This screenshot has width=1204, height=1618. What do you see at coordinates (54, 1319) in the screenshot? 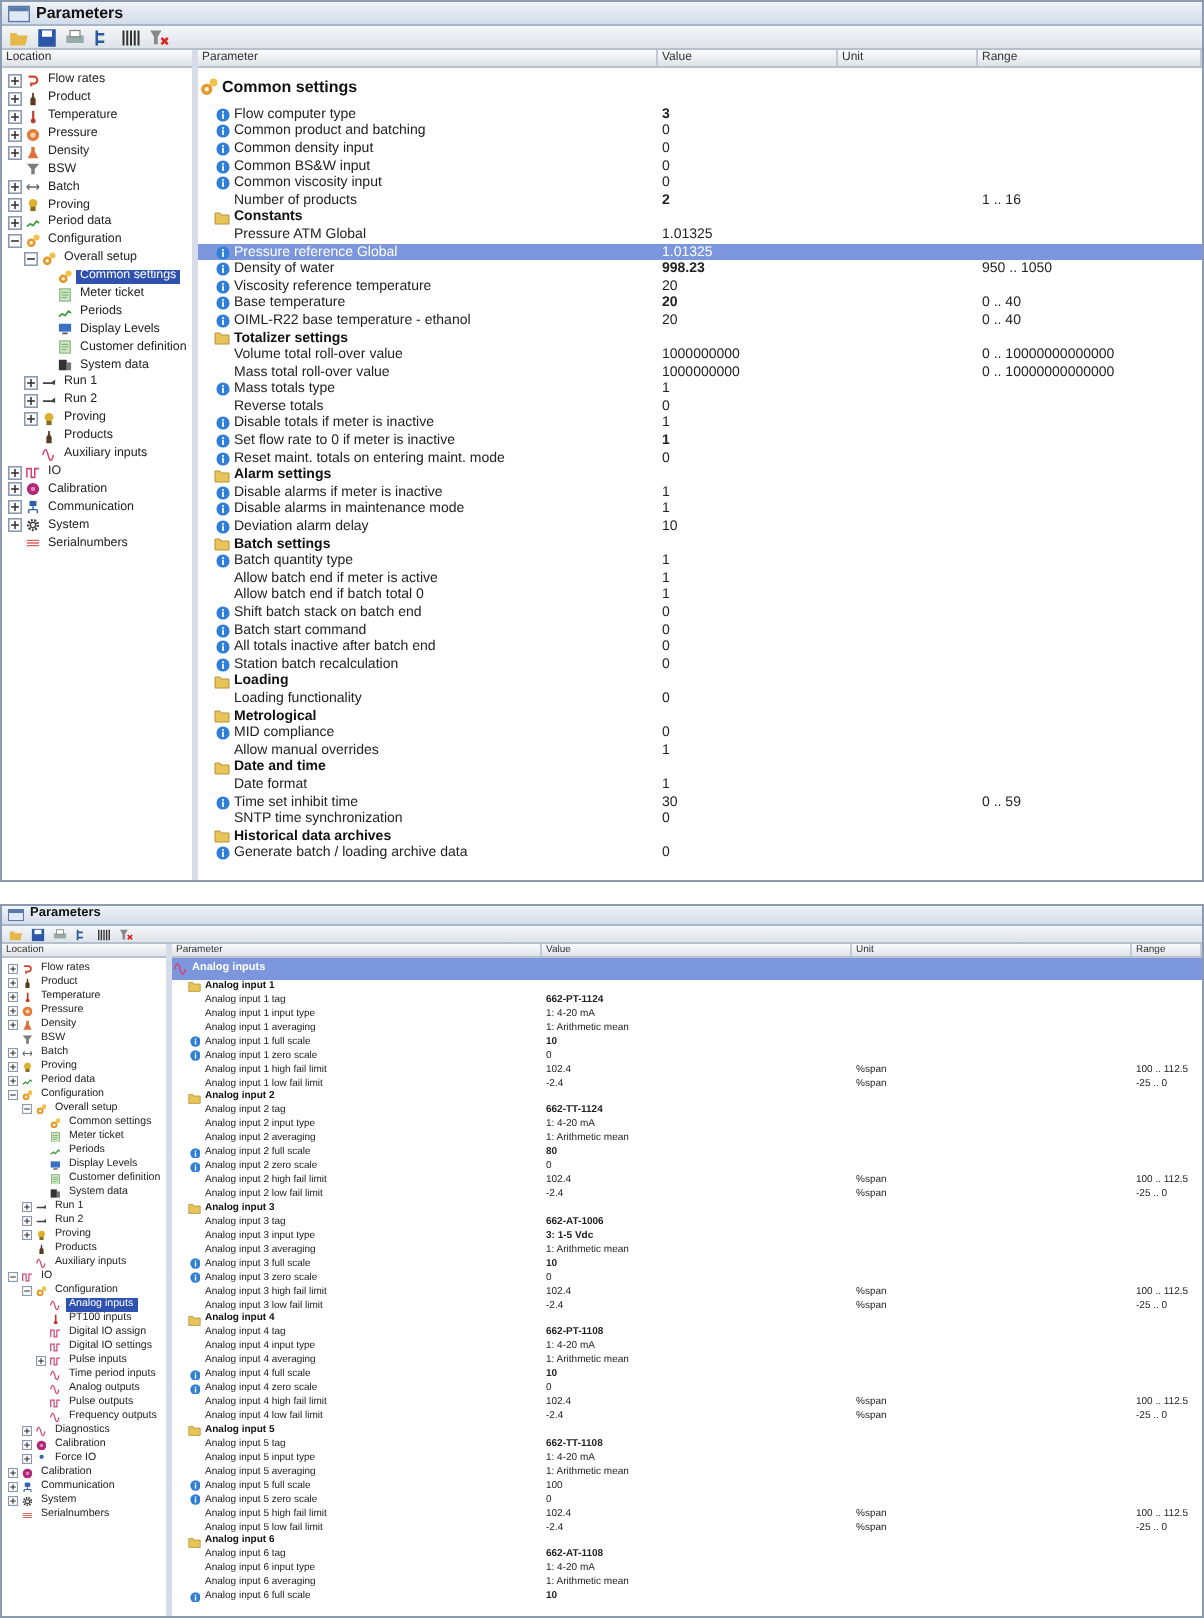
I see `thermometer-icon` at bounding box center [54, 1319].